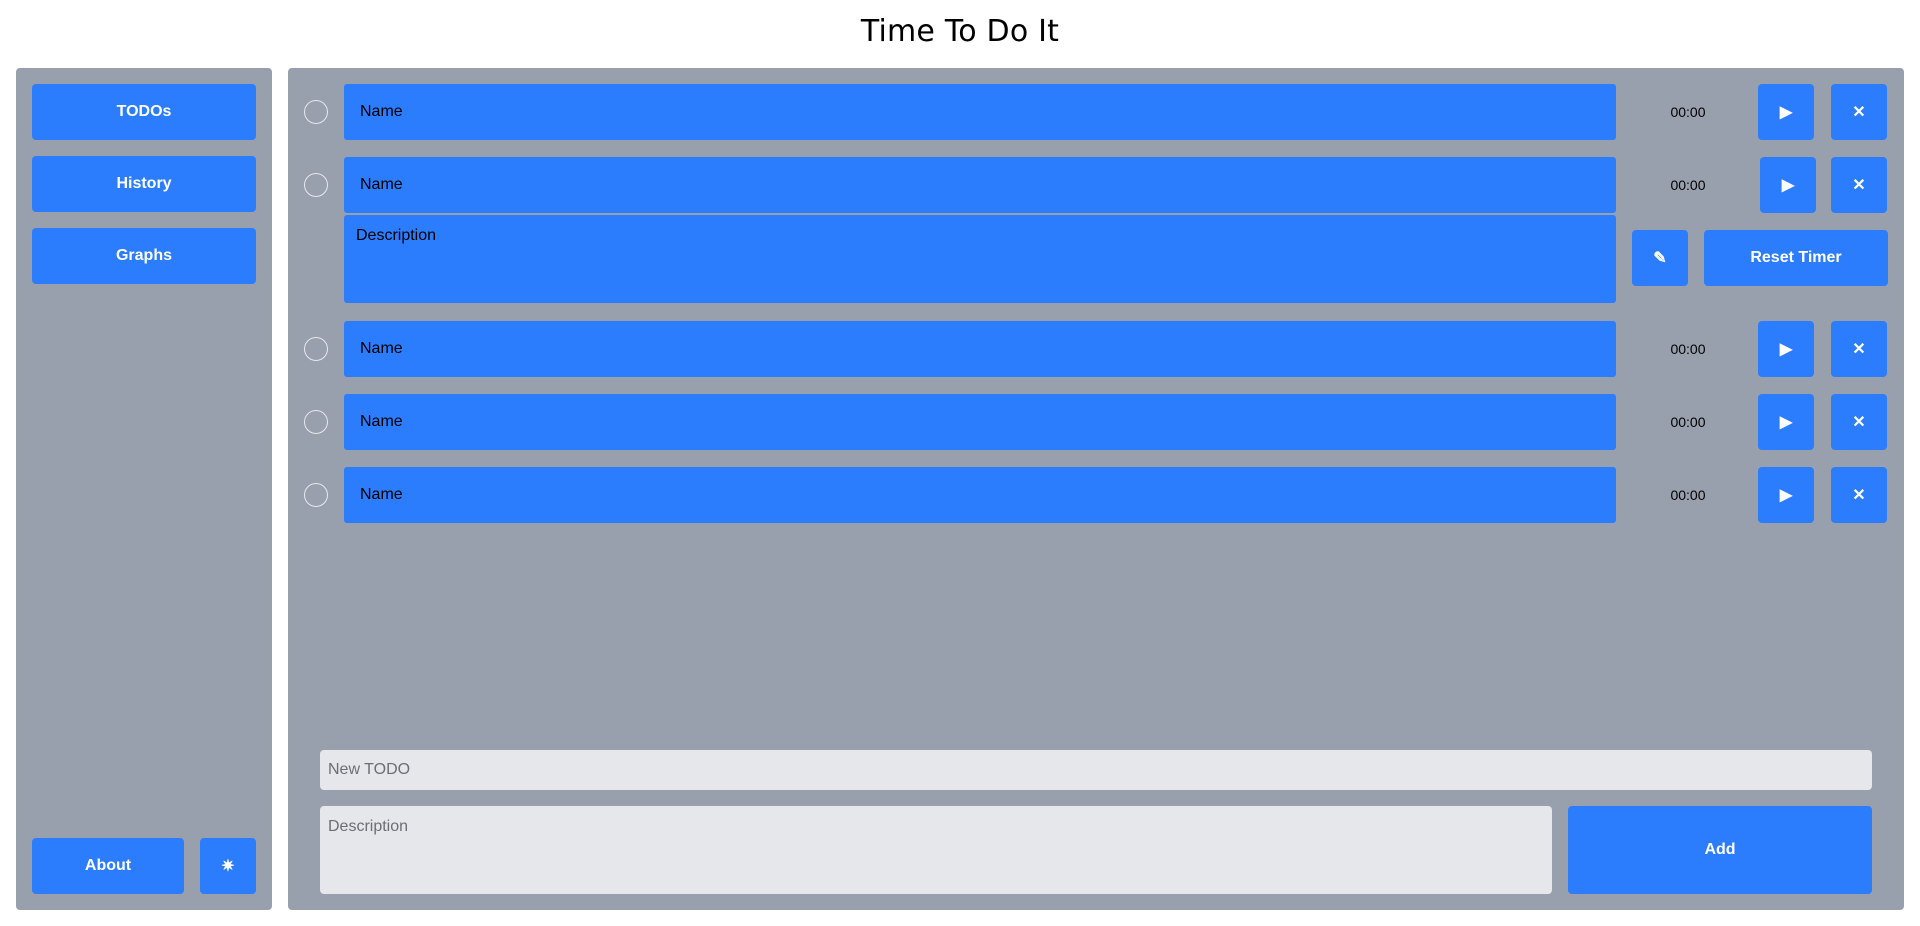 This screenshot has width=1920, height=926. I want to click on new-todo-name-placeholder: New TODO, so click(369, 769).